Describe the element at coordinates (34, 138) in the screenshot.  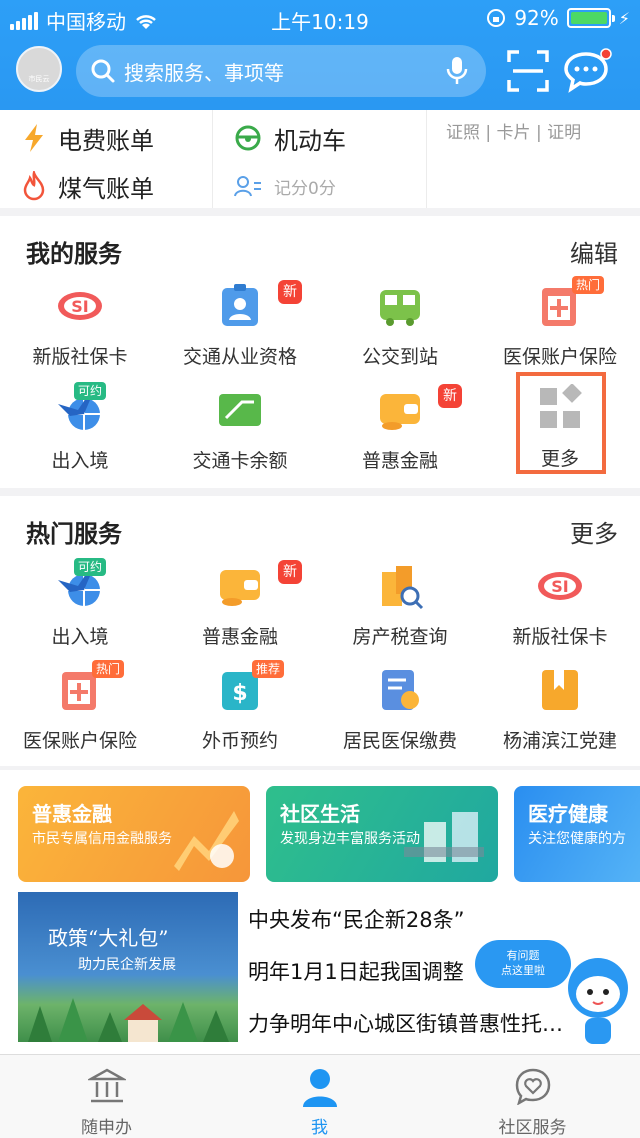
I see `lightning-icon` at that location.